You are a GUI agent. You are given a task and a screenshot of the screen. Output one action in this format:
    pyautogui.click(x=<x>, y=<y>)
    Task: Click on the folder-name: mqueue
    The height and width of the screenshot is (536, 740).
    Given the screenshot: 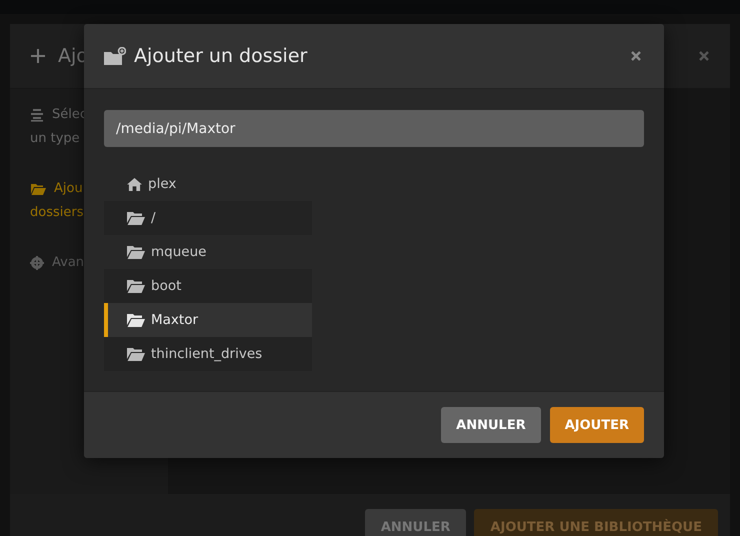 What is the action you would take?
    pyautogui.click(x=178, y=252)
    